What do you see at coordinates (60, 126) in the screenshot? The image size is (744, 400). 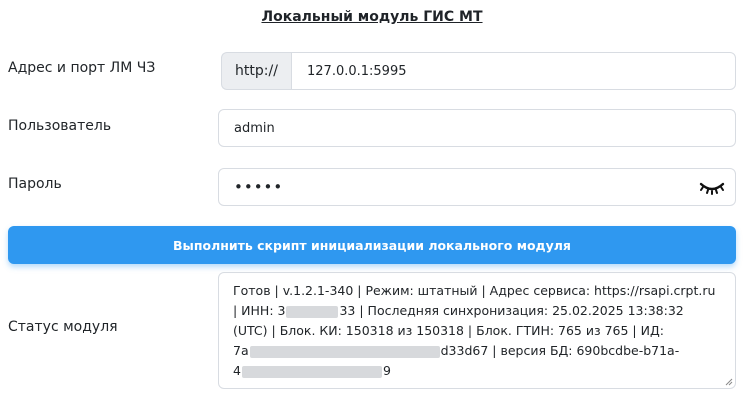 I see `user-label: Пользователь` at bounding box center [60, 126].